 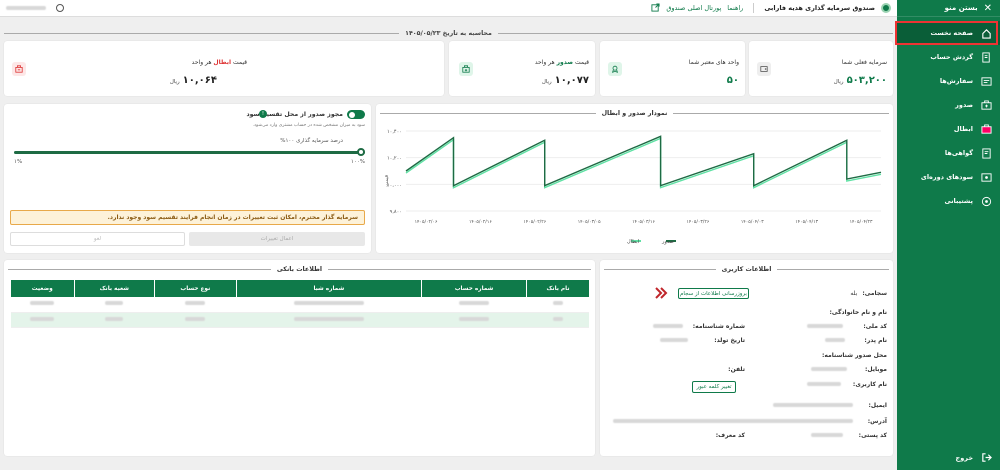 I want to click on logout-label: خروج, so click(x=964, y=458).